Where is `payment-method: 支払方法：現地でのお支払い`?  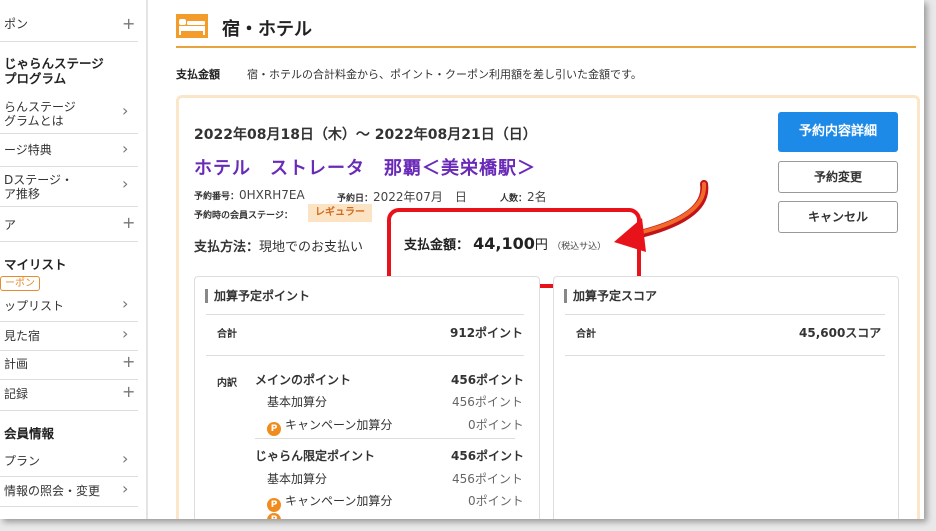 payment-method: 支払方法：現地でのお支払い is located at coordinates (278, 245).